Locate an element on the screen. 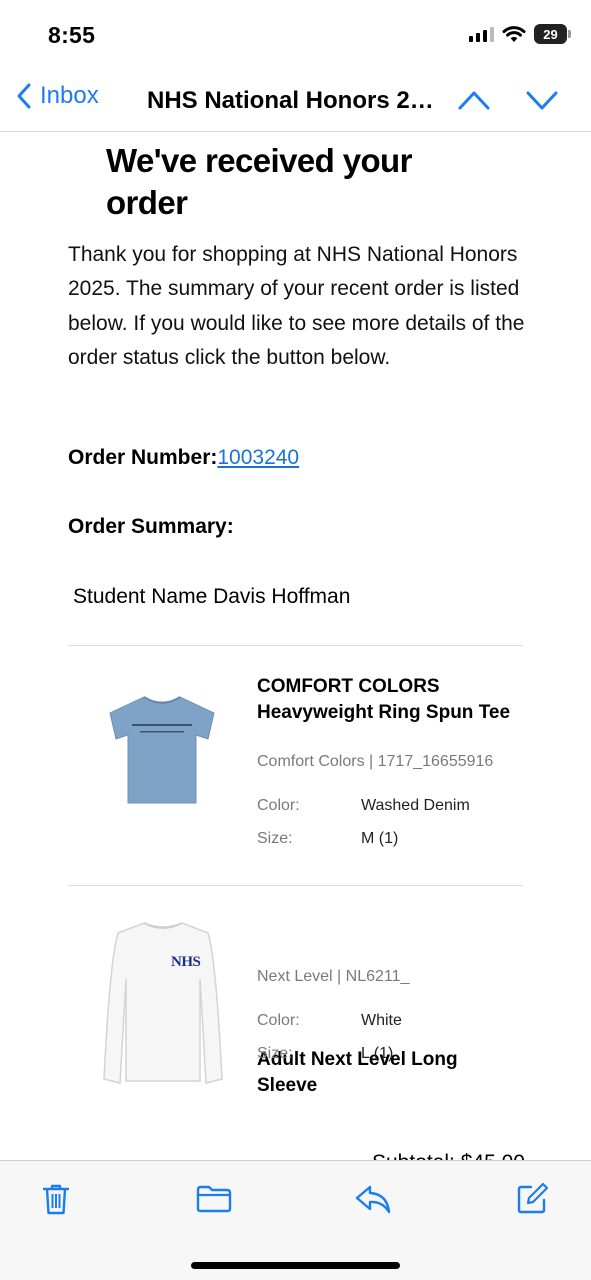 Image resolution: width=591 pixels, height=1280 pixels. reply-button is located at coordinates (373, 1199).